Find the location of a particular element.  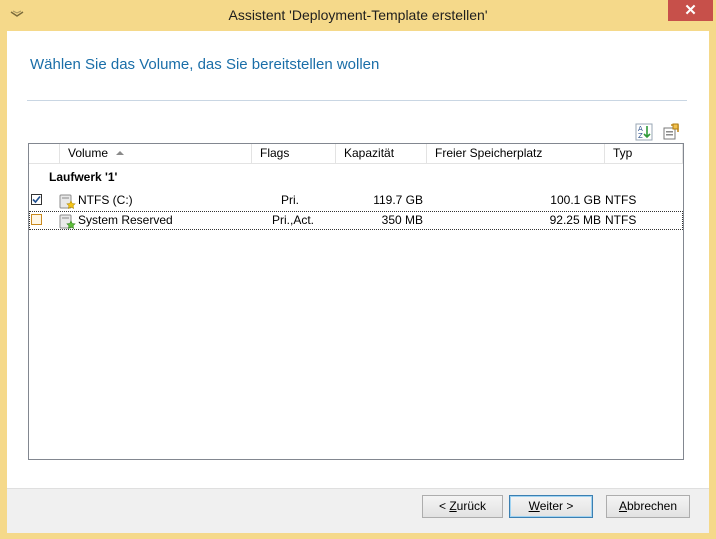

cell-free-space: 100.1 GB is located at coordinates (575, 200).